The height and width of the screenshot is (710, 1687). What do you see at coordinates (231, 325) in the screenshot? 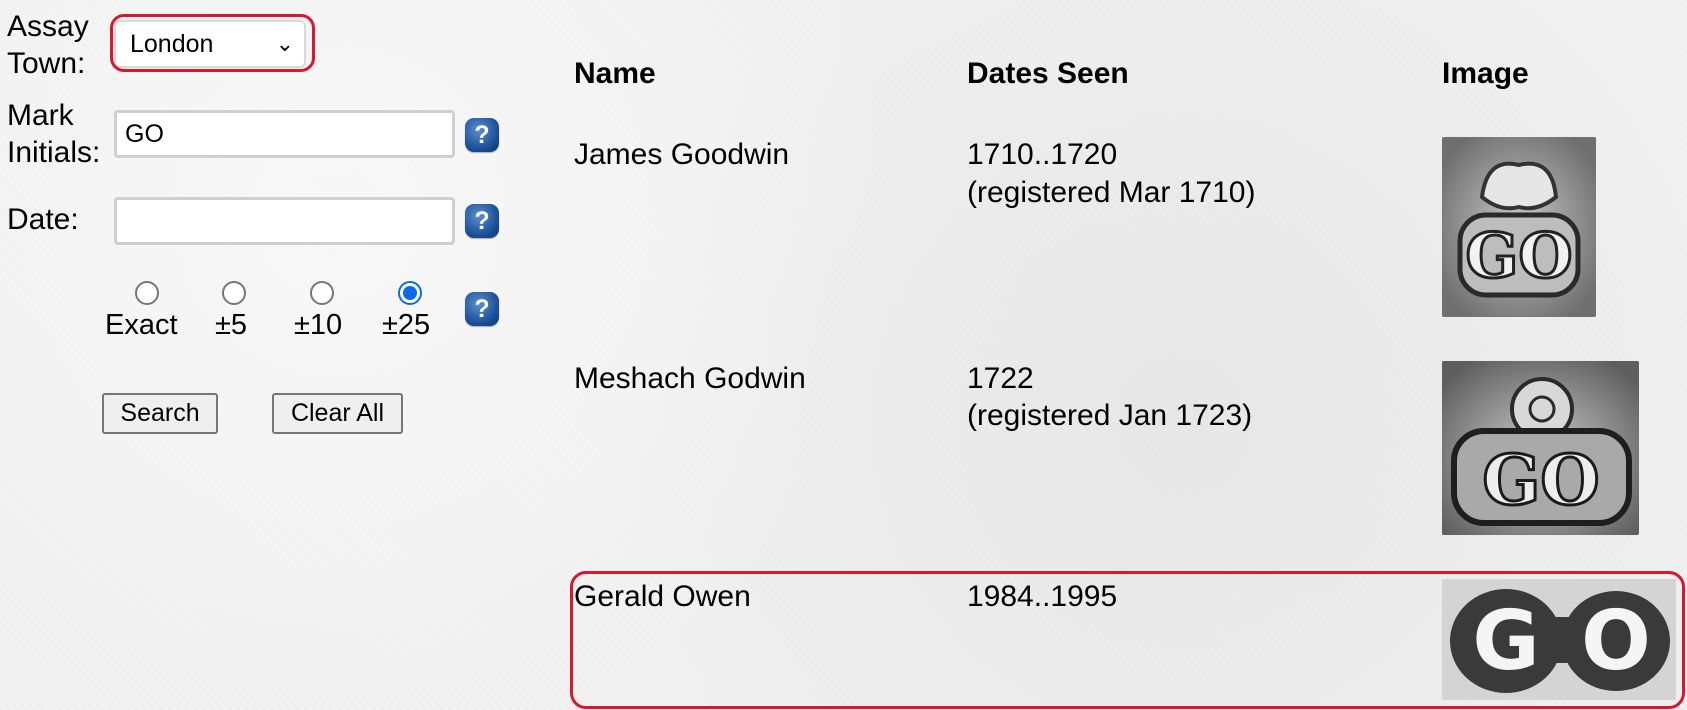
I see `radio-plus-minus-5-label: ±5` at bounding box center [231, 325].